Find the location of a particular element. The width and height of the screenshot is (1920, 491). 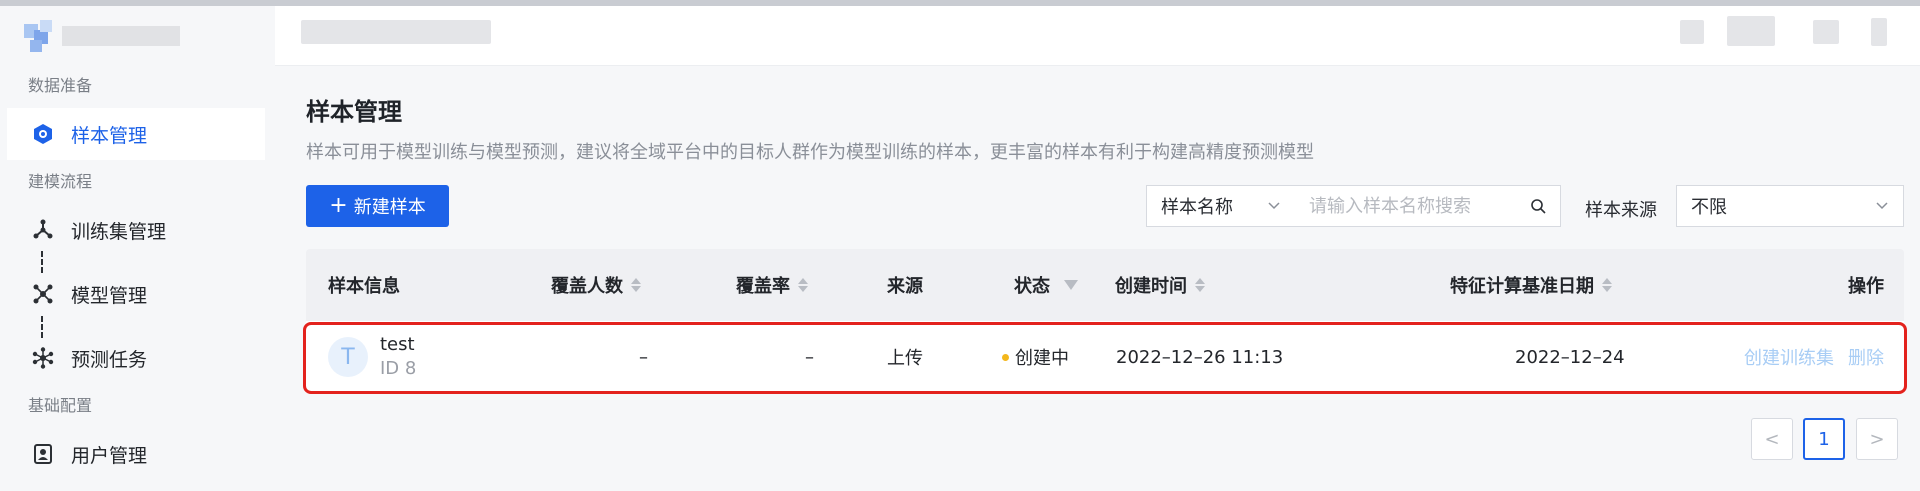

sidebar: 数据准备 样本管理 建模流程 训练集管理 模型管理 预测任务 基础配置 用户管理 is located at coordinates (137, 248).